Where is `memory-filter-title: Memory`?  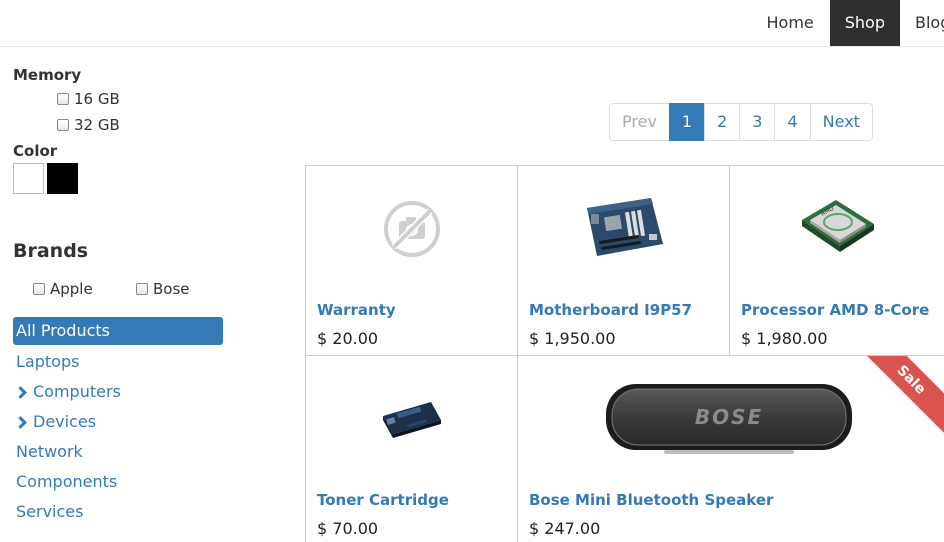 memory-filter-title: Memory is located at coordinates (47, 75).